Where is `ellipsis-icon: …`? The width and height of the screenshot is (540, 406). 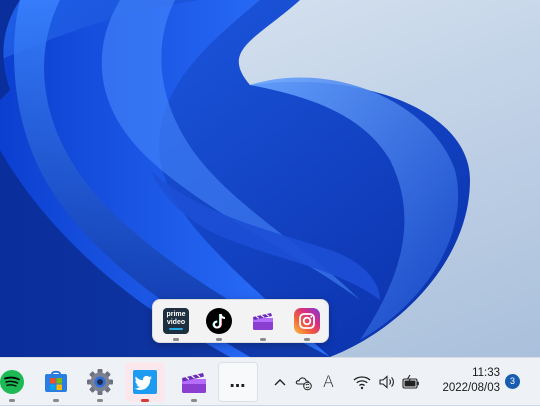
ellipsis-icon: … is located at coordinates (238, 381).